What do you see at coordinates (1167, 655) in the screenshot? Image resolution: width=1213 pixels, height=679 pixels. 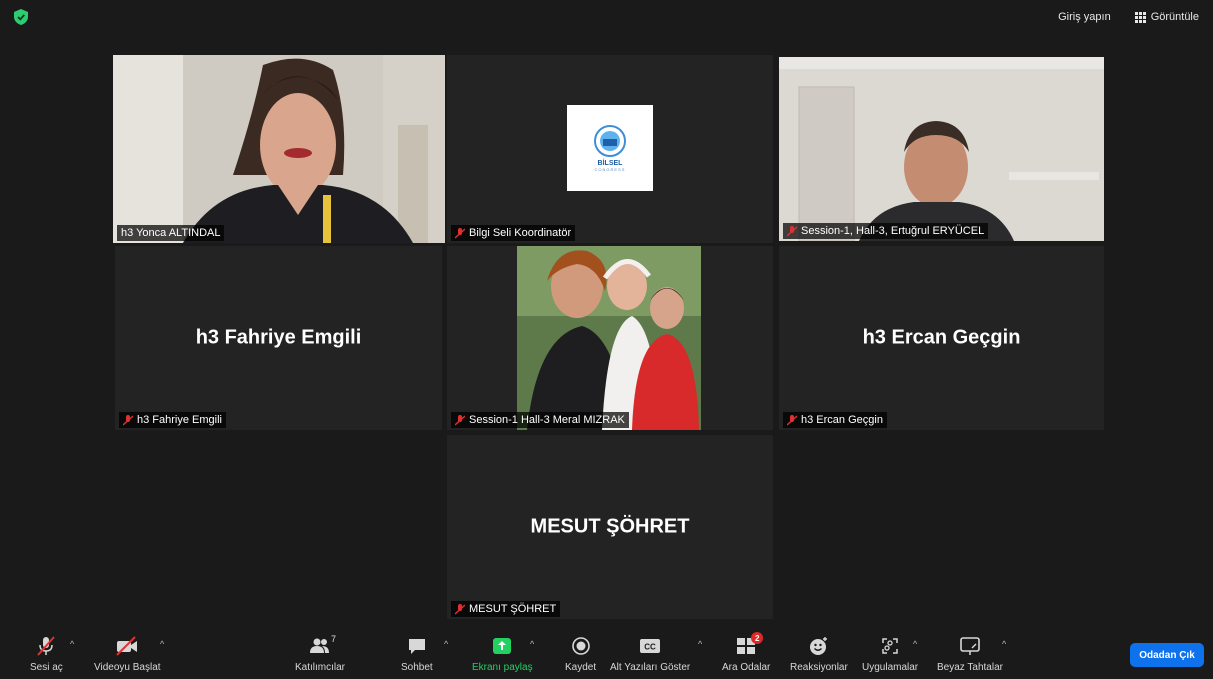 I see `leave-room-button: Odadan Çık` at bounding box center [1167, 655].